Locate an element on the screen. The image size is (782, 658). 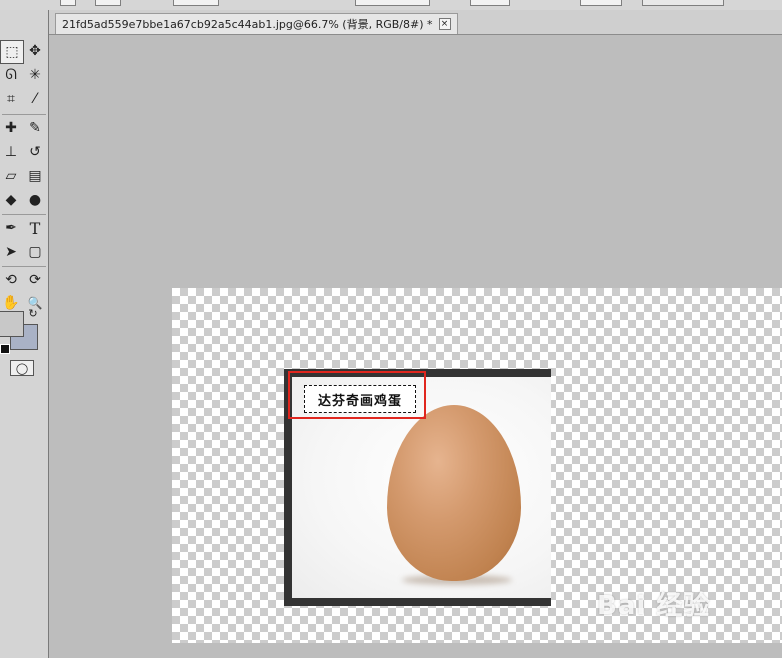
brush-tool: ✎ is located at coordinates (35, 128).